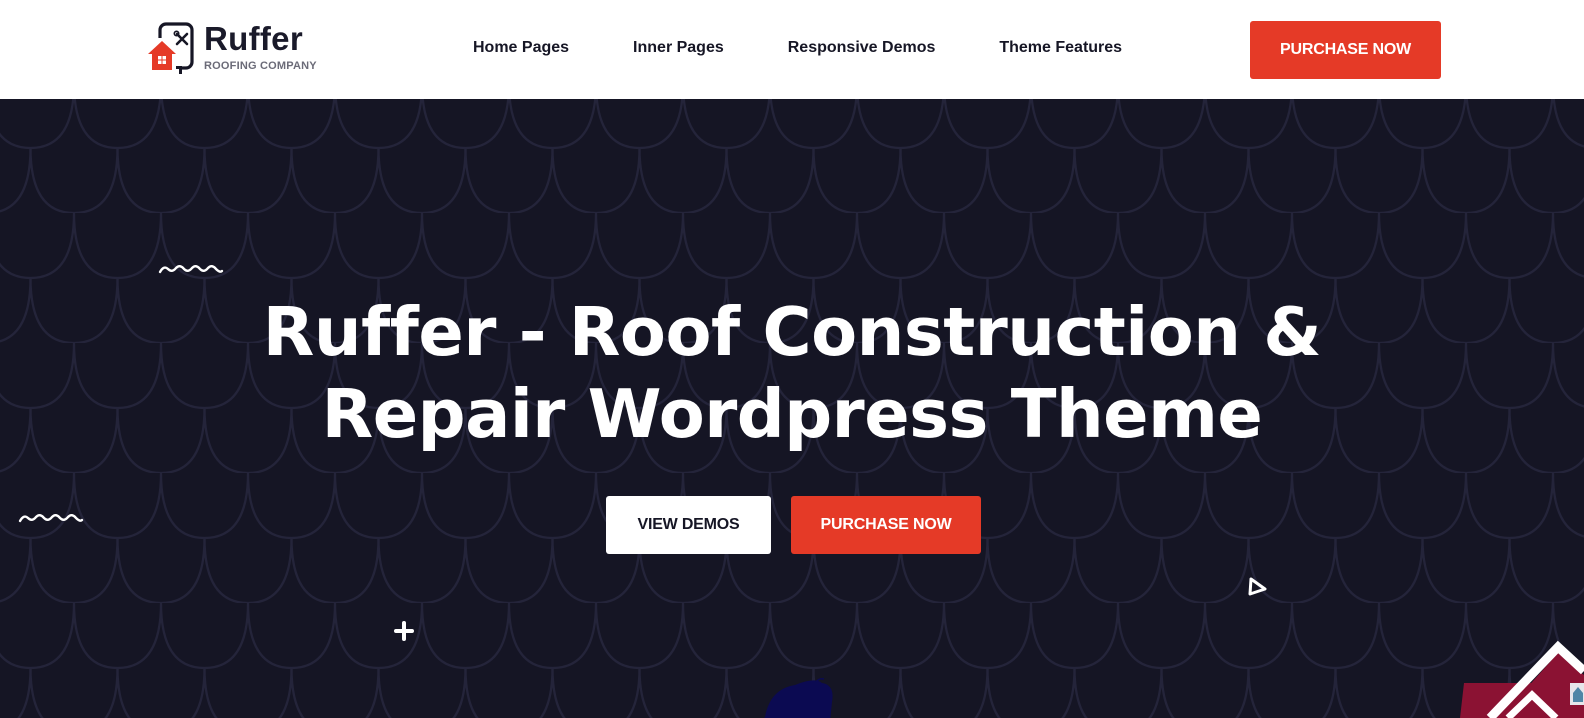  What do you see at coordinates (253, 38) in the screenshot?
I see `logo-name: Ruffer` at bounding box center [253, 38].